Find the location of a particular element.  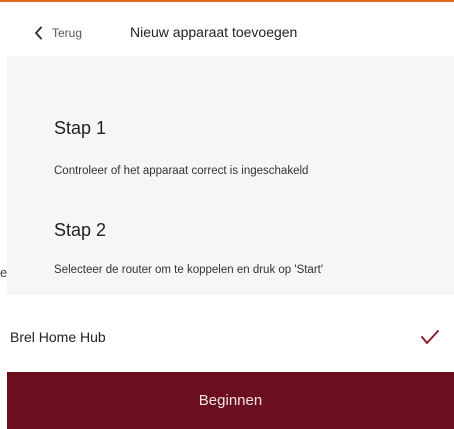

navigation-header: Terug Nieuw apparaat toevoegen is located at coordinates (227, 29).